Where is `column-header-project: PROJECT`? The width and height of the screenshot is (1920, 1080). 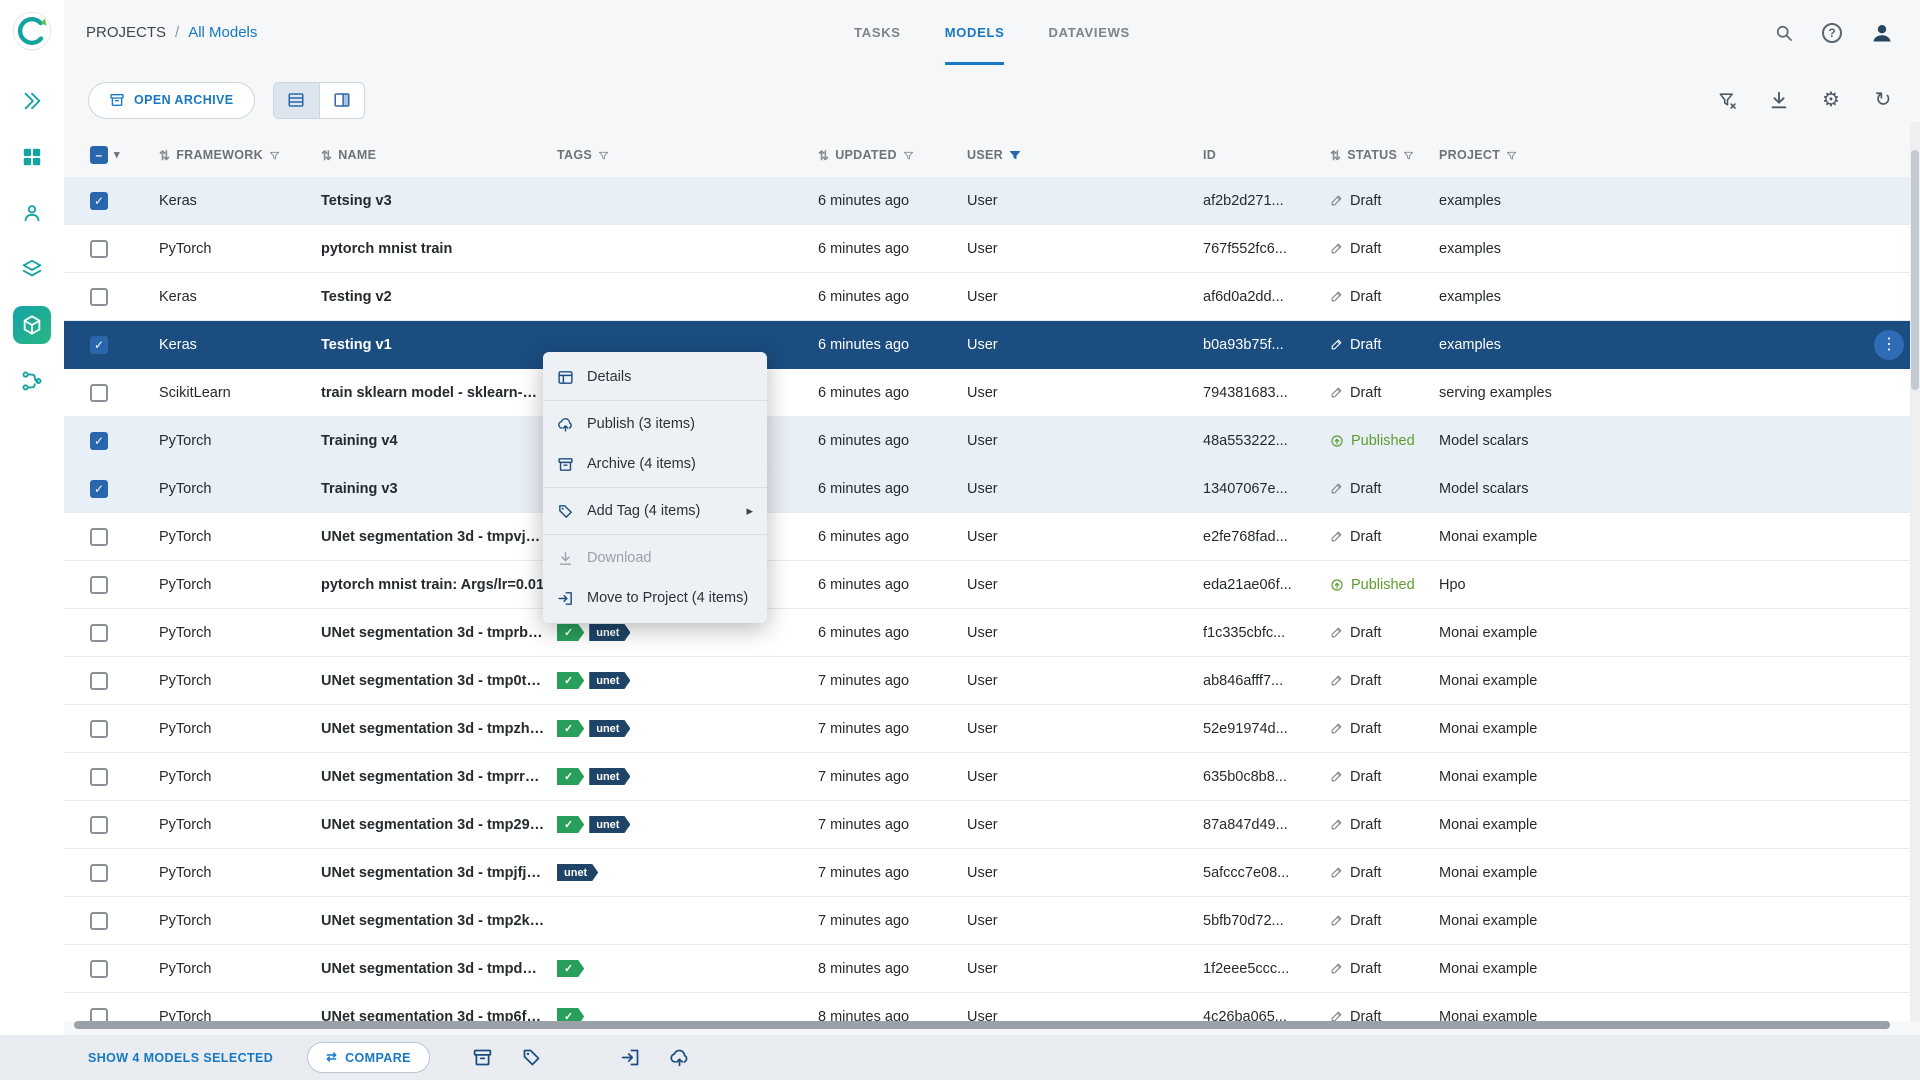
column-header-project: PROJECT is located at coordinates (1679, 155).